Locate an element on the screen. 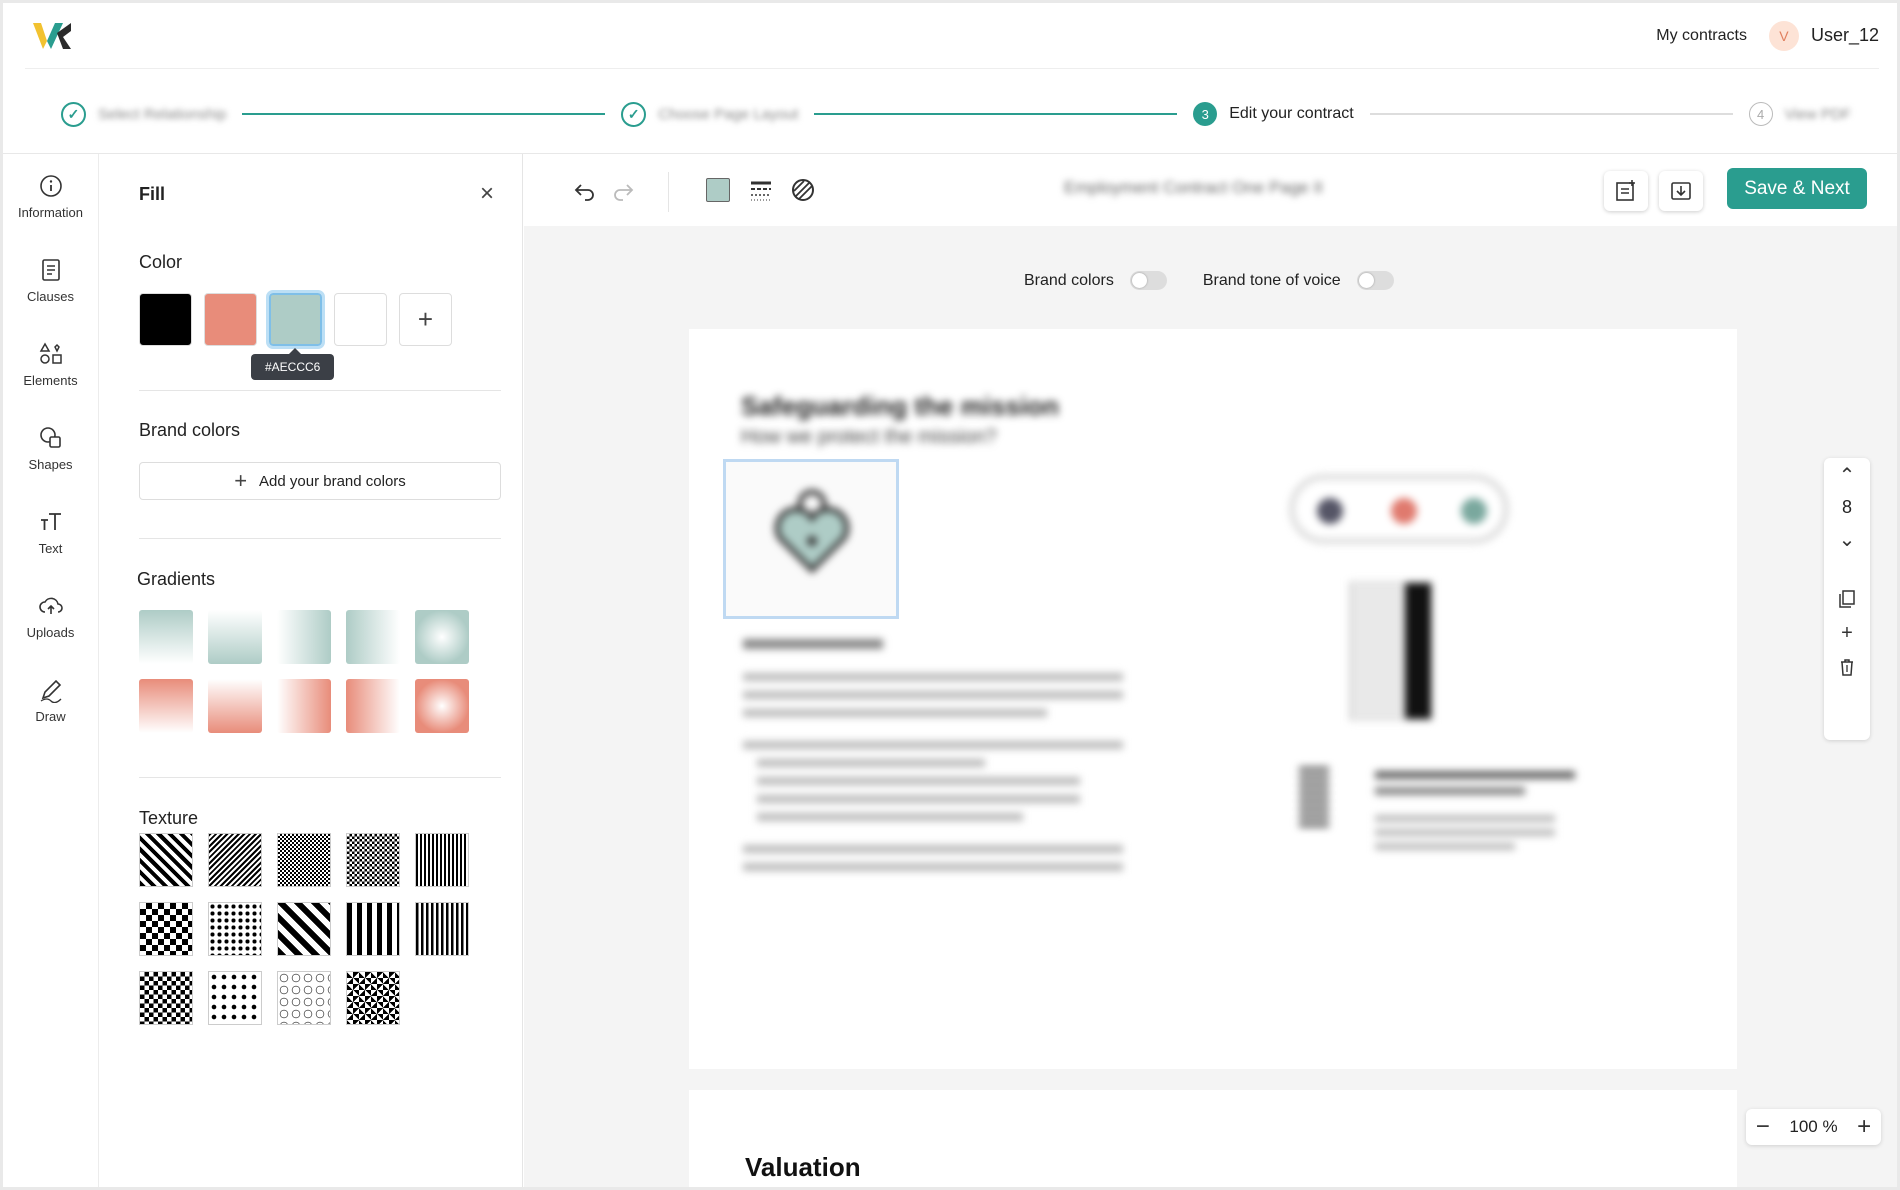 This screenshot has height=1190, width=1900. fill-color-button is located at coordinates (718, 190).